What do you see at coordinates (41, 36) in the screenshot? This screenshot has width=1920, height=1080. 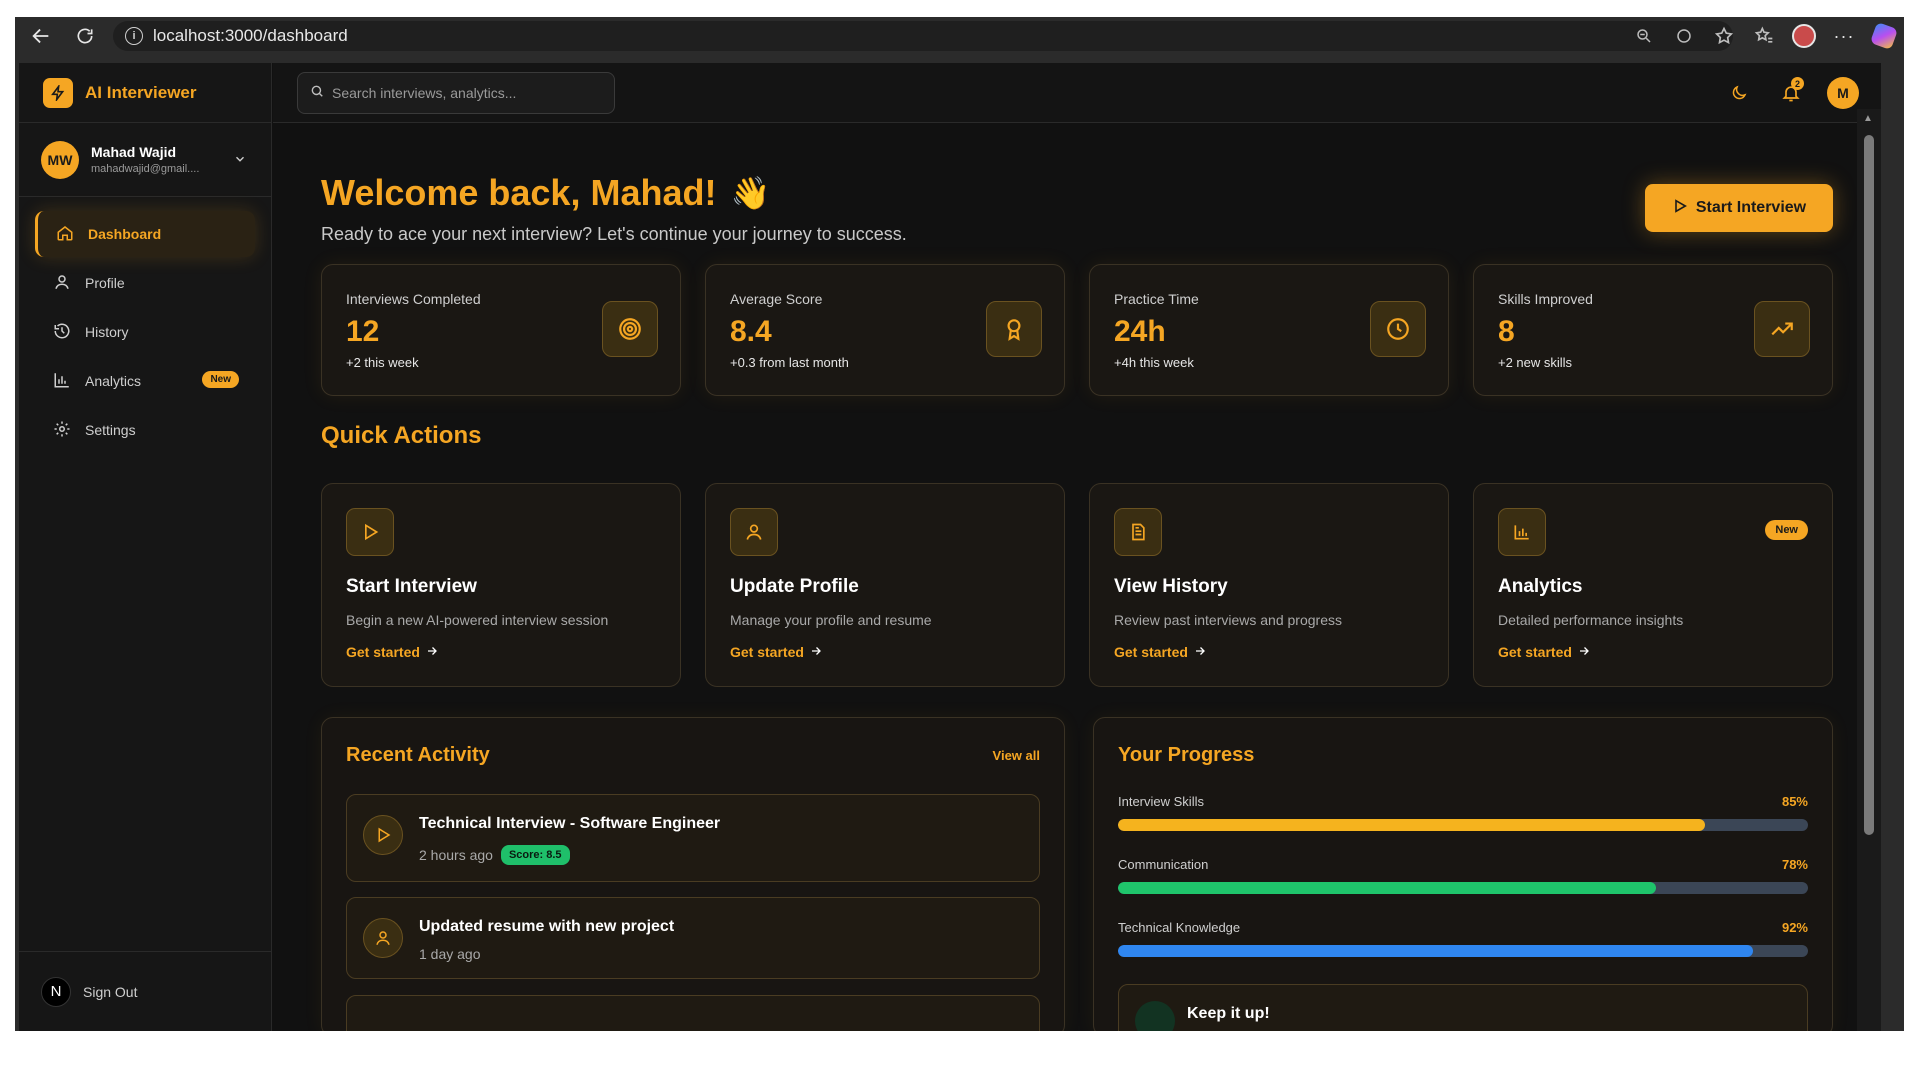 I see `back-icon` at bounding box center [41, 36].